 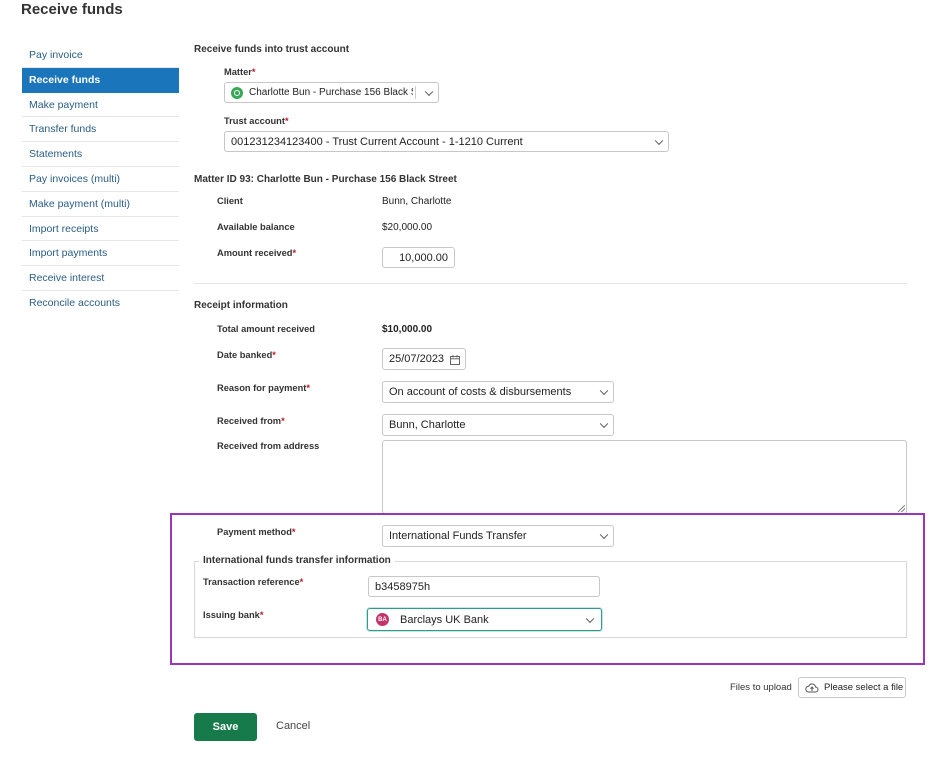 What do you see at coordinates (256, 121) in the screenshot?
I see `trust-account-label: Trust account*` at bounding box center [256, 121].